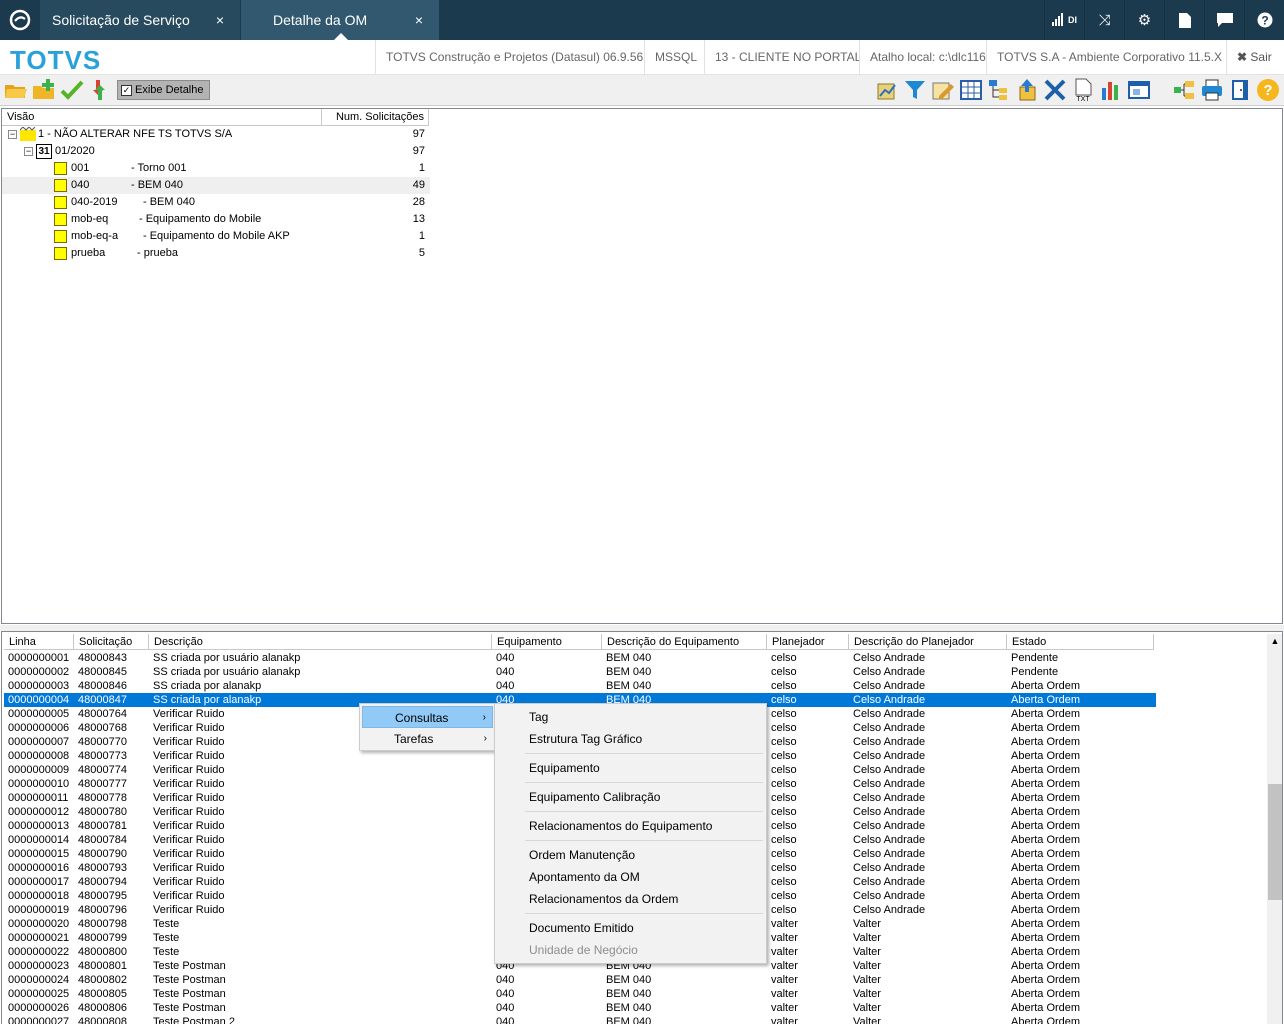  What do you see at coordinates (1240, 90) in the screenshot?
I see `exit-door-icon` at bounding box center [1240, 90].